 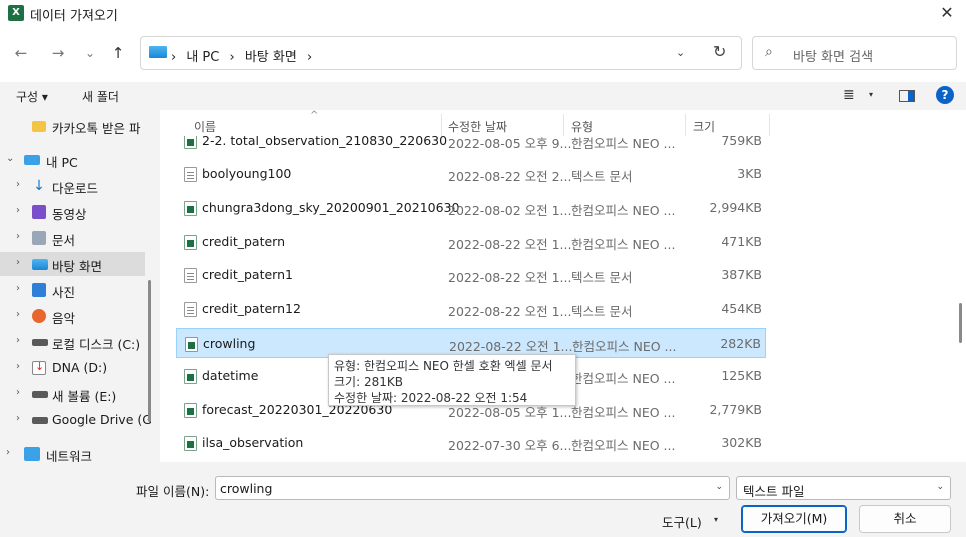 What do you see at coordinates (75, 188) in the screenshot?
I see `sidebar-item-label: 다운로드` at bounding box center [75, 188].